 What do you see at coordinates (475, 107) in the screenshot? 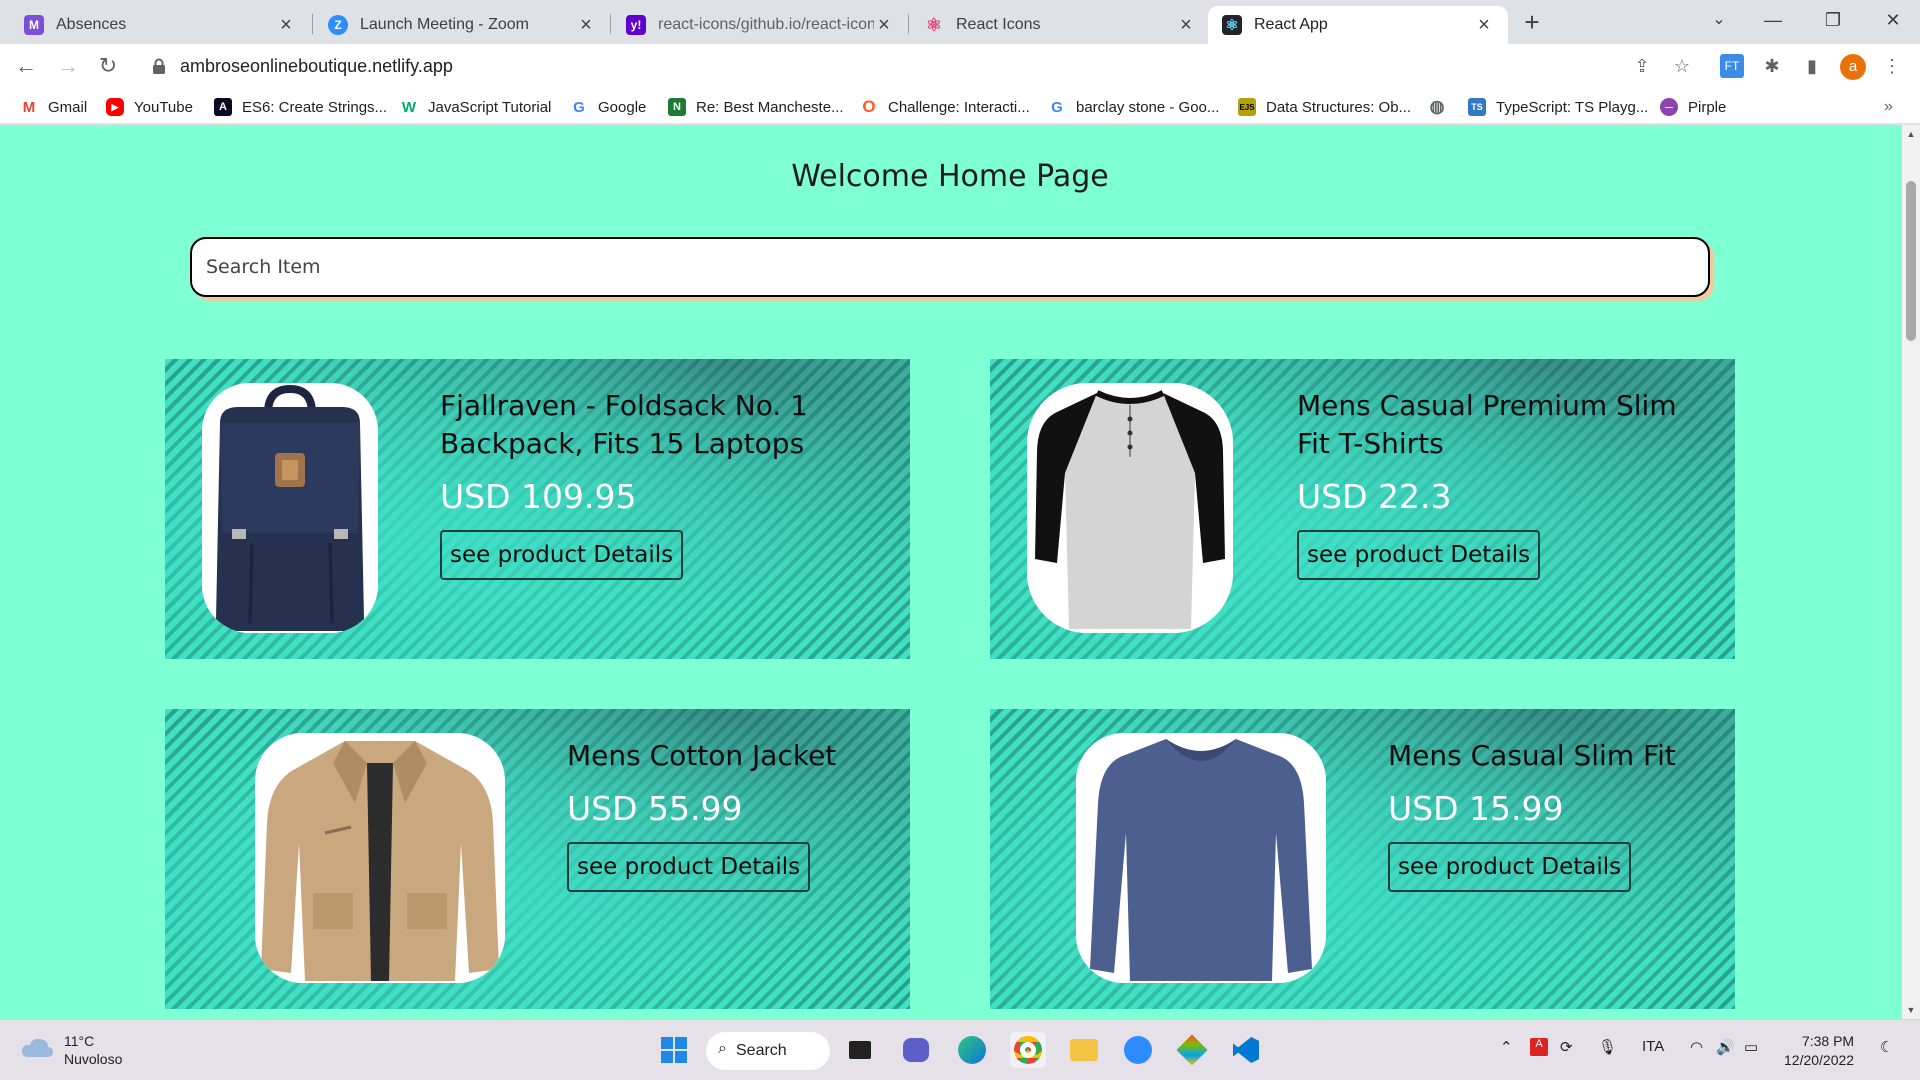
I see `bookmark-javascript-tutorial: W JavaScript Tutorial` at bounding box center [475, 107].